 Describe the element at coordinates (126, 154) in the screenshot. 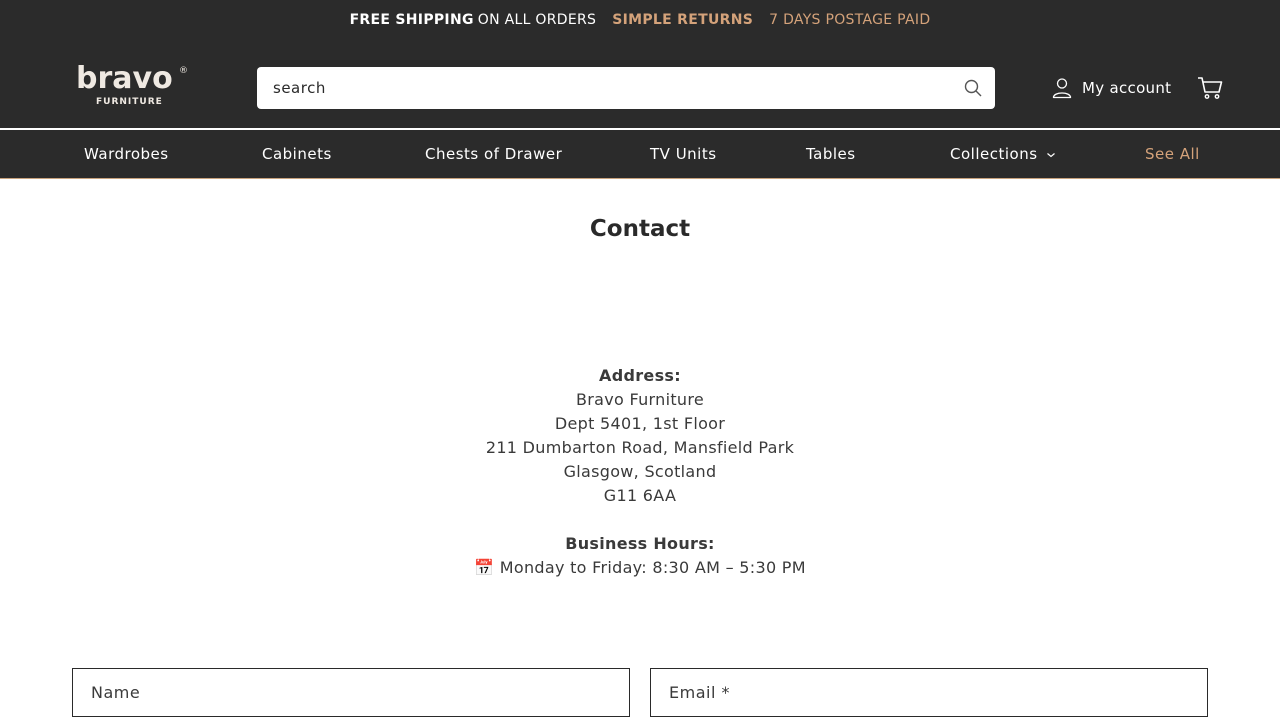

I see `nav-item-wardrobes: Wardrobes` at that location.